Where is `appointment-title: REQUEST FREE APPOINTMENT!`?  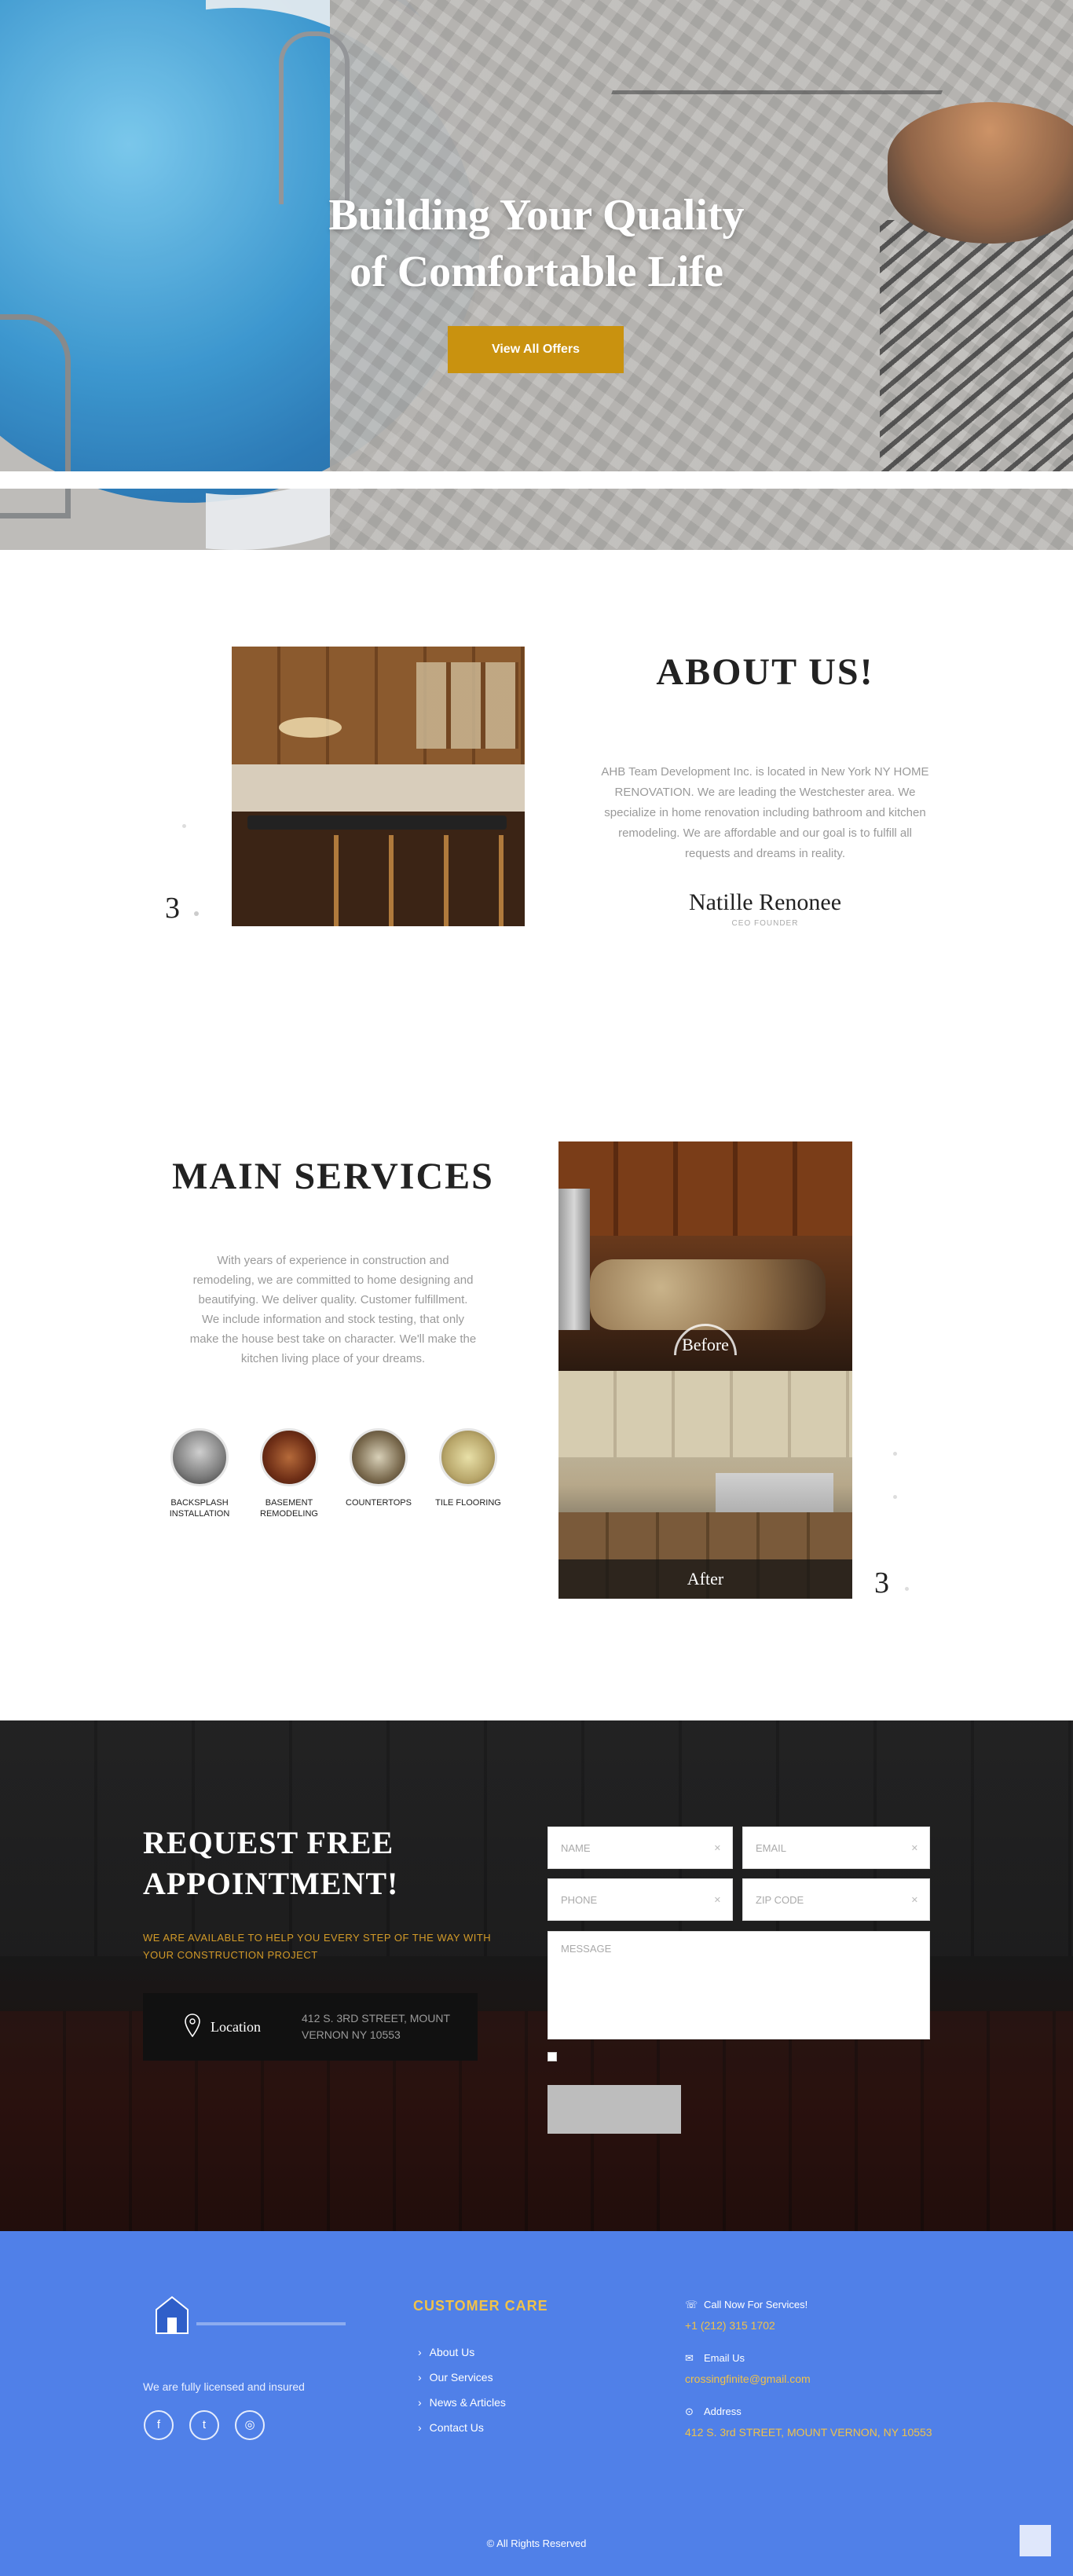
appointment-title: REQUEST FREE APPOINTMENT! is located at coordinates (323, 1863).